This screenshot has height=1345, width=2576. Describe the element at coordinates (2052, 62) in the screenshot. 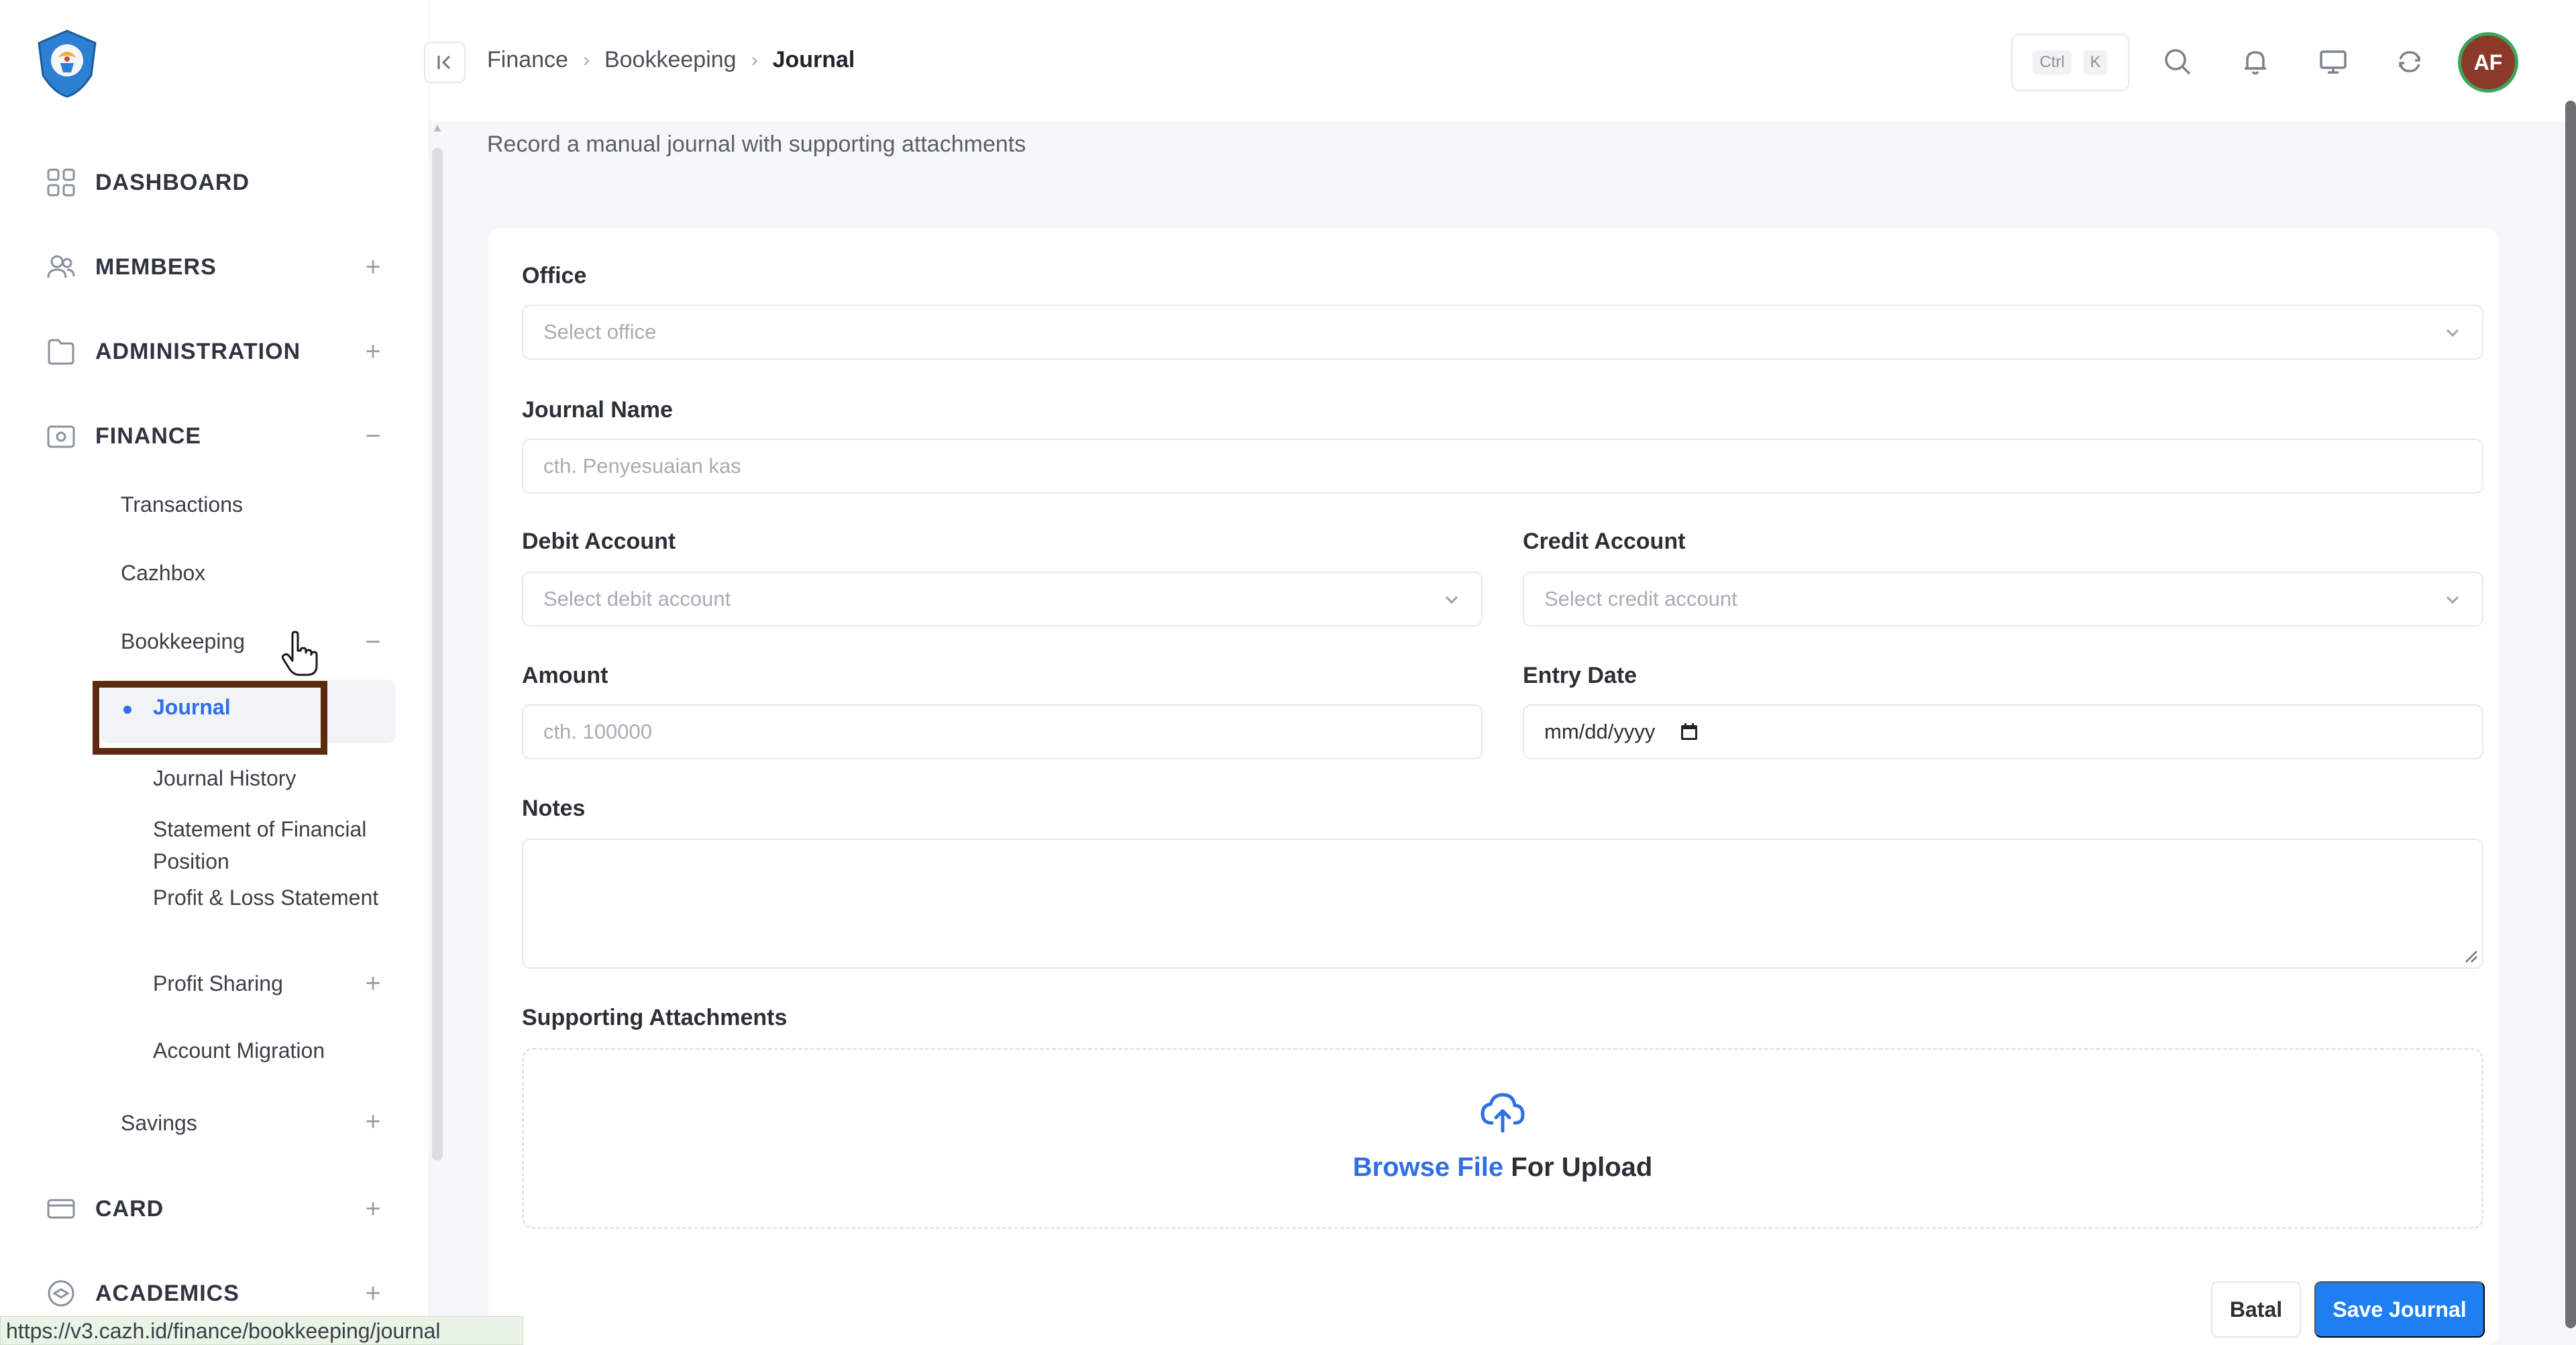

I see `kbd-ctrl: Ctrl` at that location.